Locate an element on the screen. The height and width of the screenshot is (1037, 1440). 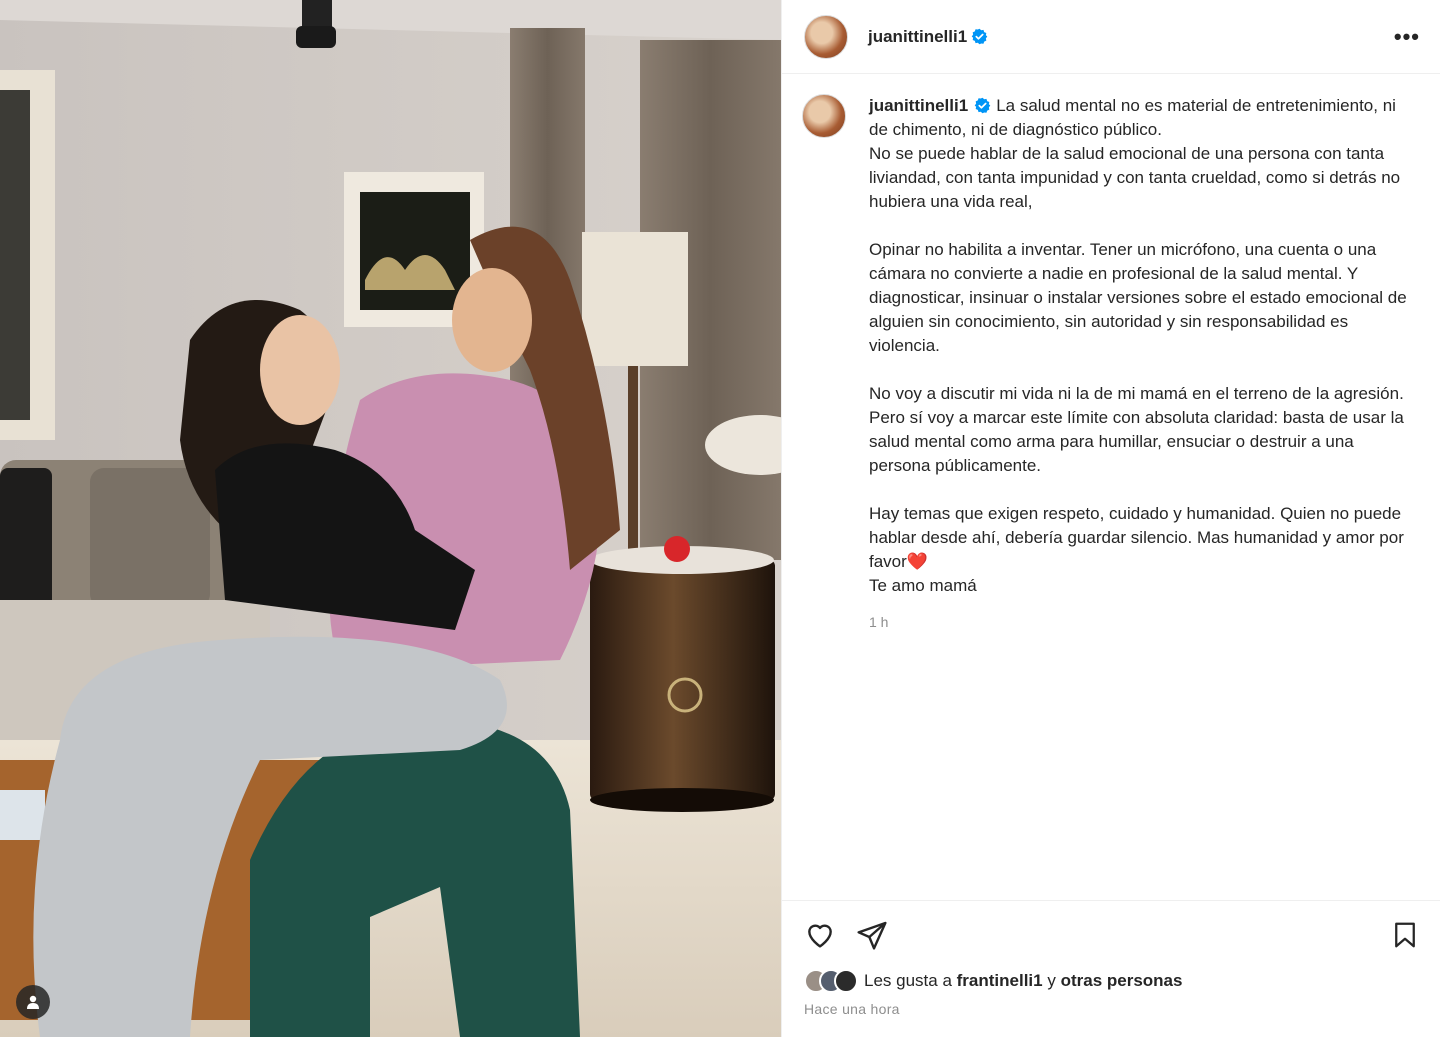
tagged-people-button is located at coordinates (33, 1002).